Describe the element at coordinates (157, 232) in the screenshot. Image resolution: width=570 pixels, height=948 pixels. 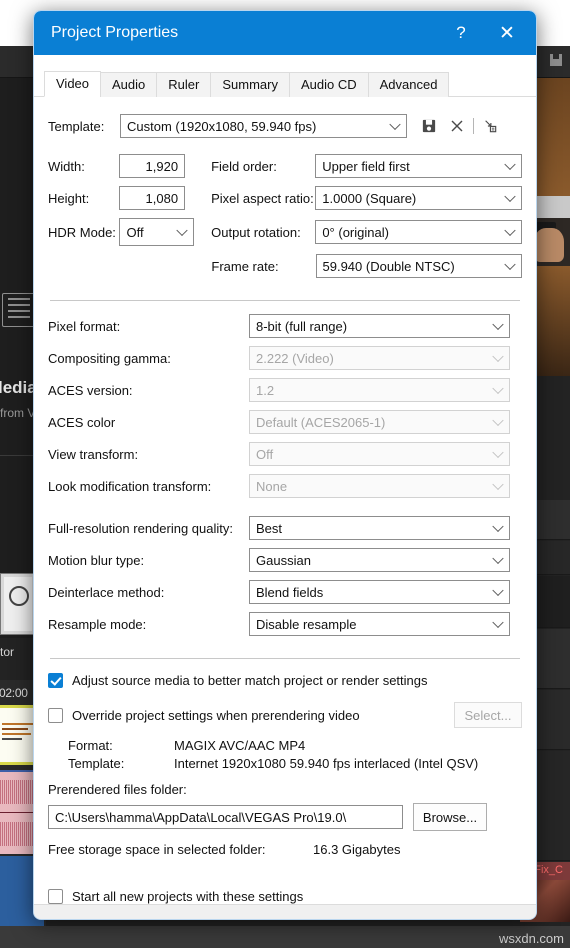
I see `hdr-mode-select: Off` at that location.